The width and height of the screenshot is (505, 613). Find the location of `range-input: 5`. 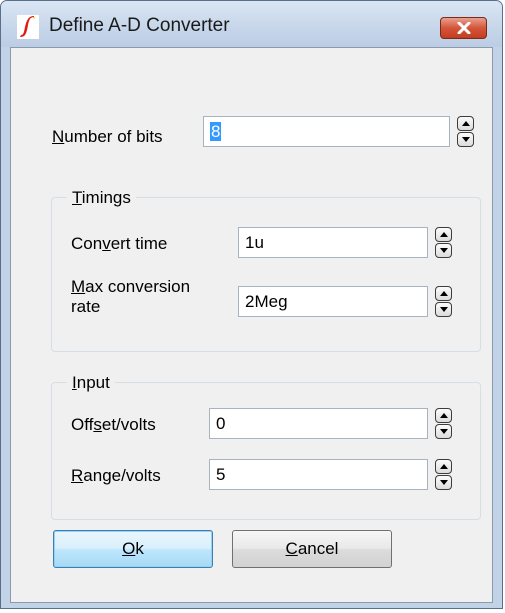

range-input: 5 is located at coordinates (318, 474).